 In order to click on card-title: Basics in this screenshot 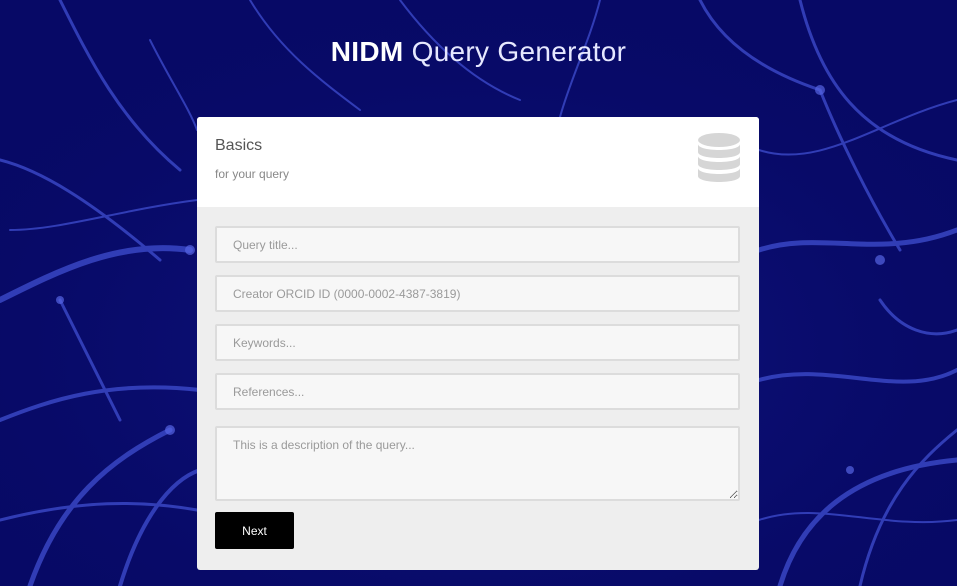, I will do `click(239, 145)`.